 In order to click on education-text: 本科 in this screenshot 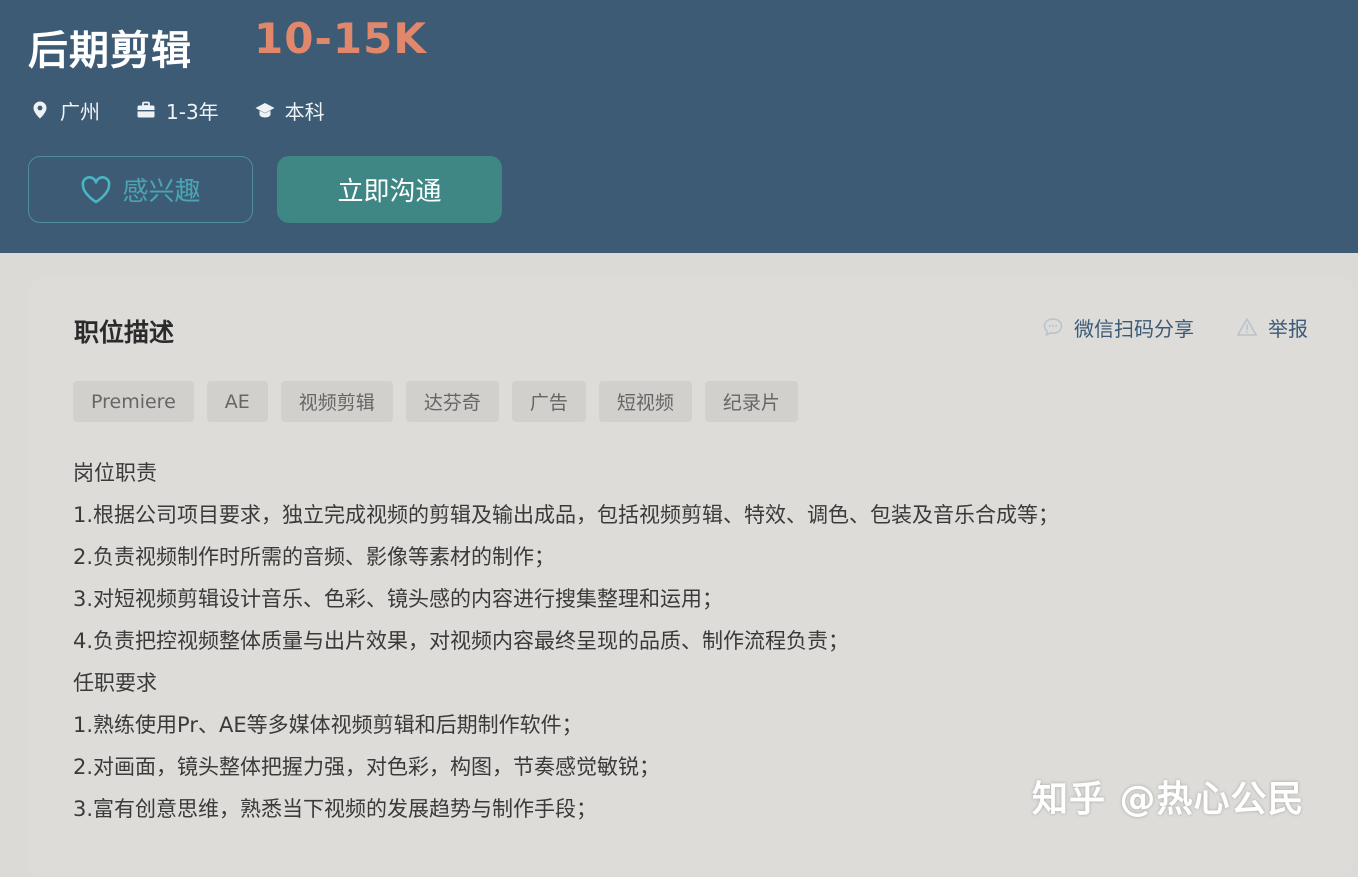, I will do `click(304, 111)`.